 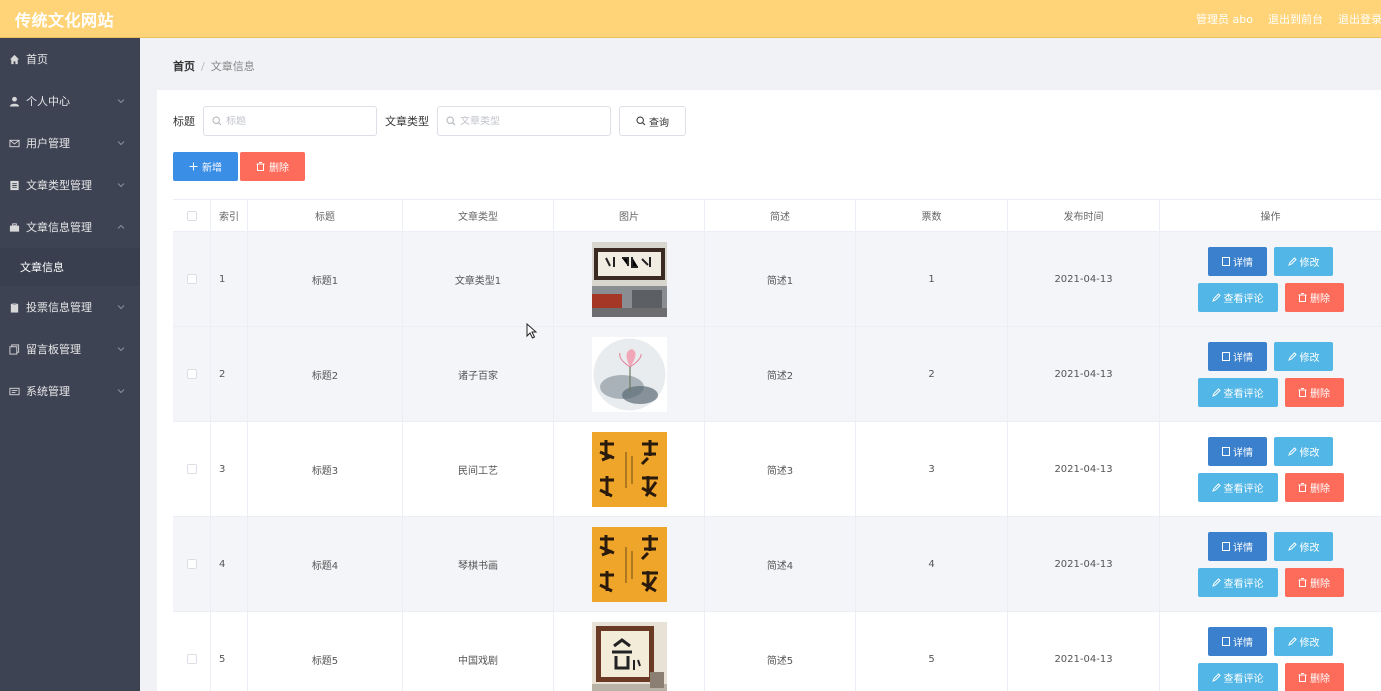 What do you see at coordinates (1295, 19) in the screenshot?
I see `back-to-front-link: 退出到前台` at bounding box center [1295, 19].